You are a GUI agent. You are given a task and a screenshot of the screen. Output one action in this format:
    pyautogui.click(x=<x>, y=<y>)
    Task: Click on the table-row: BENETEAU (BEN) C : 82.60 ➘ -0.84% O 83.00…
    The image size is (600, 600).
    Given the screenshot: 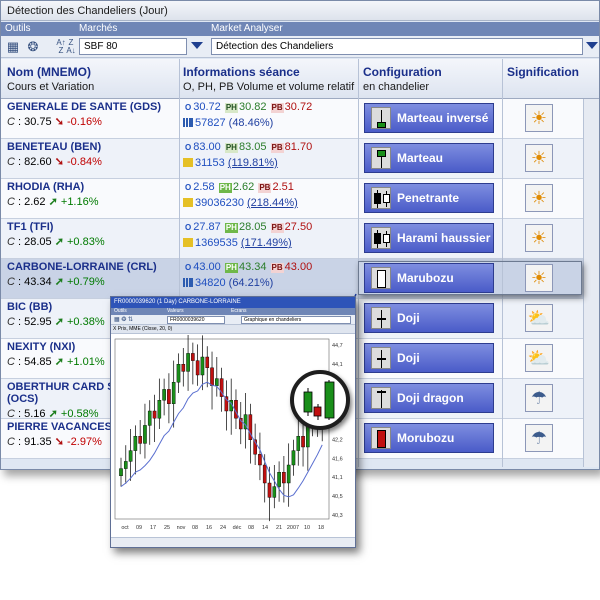 What is the action you would take?
    pyautogui.click(x=292, y=159)
    